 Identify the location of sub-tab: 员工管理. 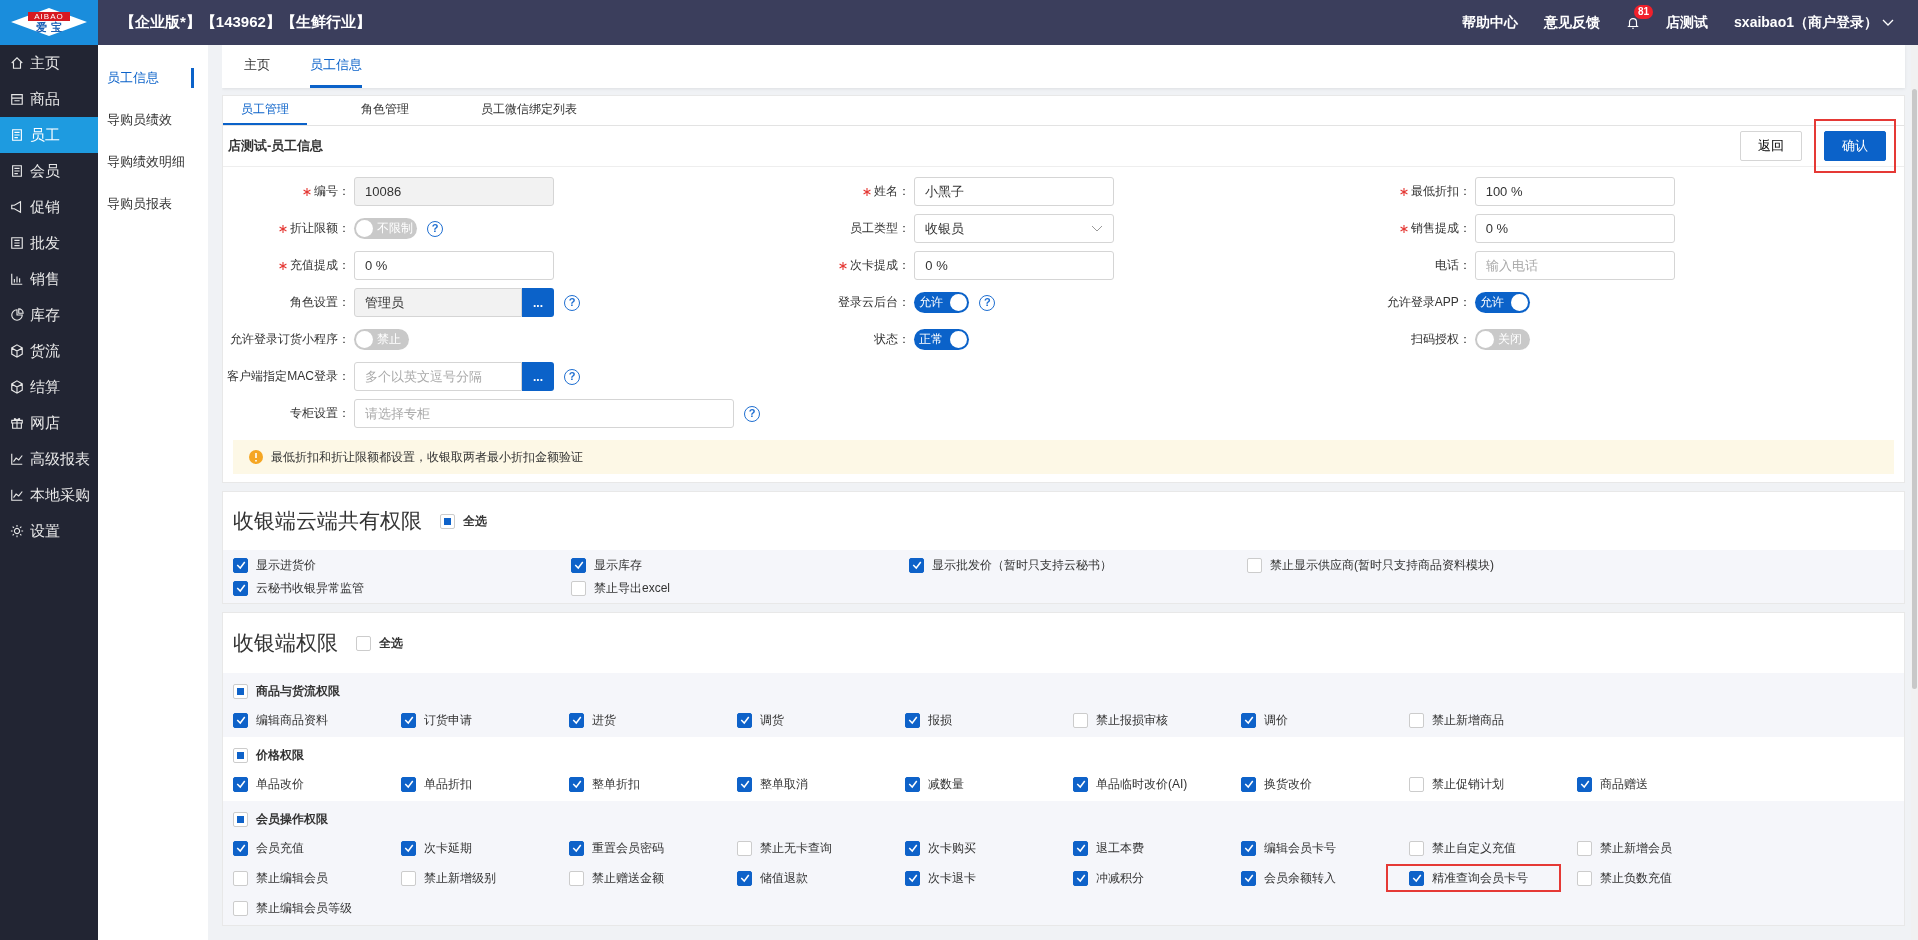
(265, 110).